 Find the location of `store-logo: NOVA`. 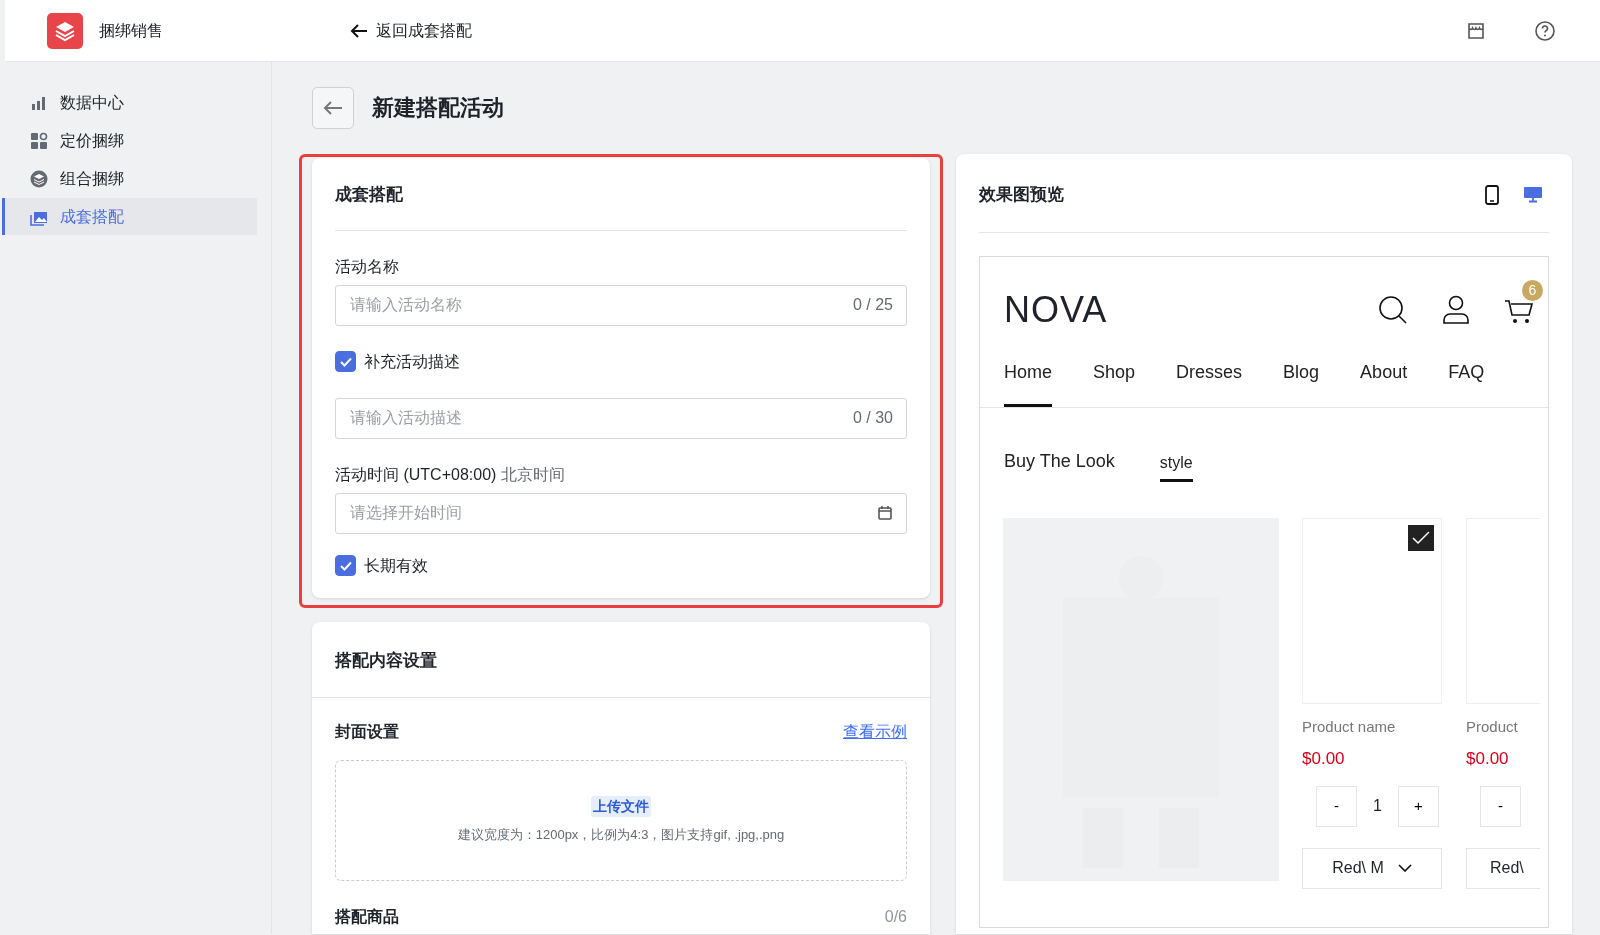

store-logo: NOVA is located at coordinates (1056, 309).